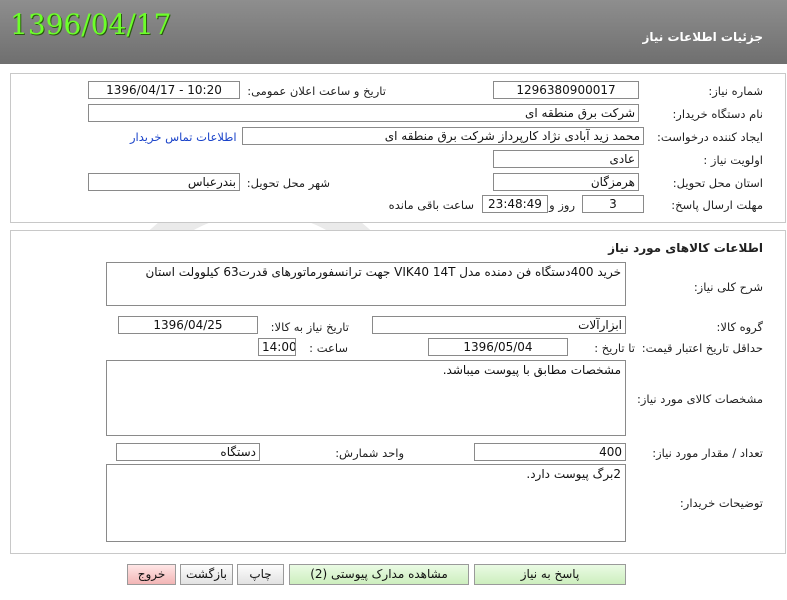 This screenshot has width=787, height=600. I want to click on time-field: 14:00, so click(277, 347).